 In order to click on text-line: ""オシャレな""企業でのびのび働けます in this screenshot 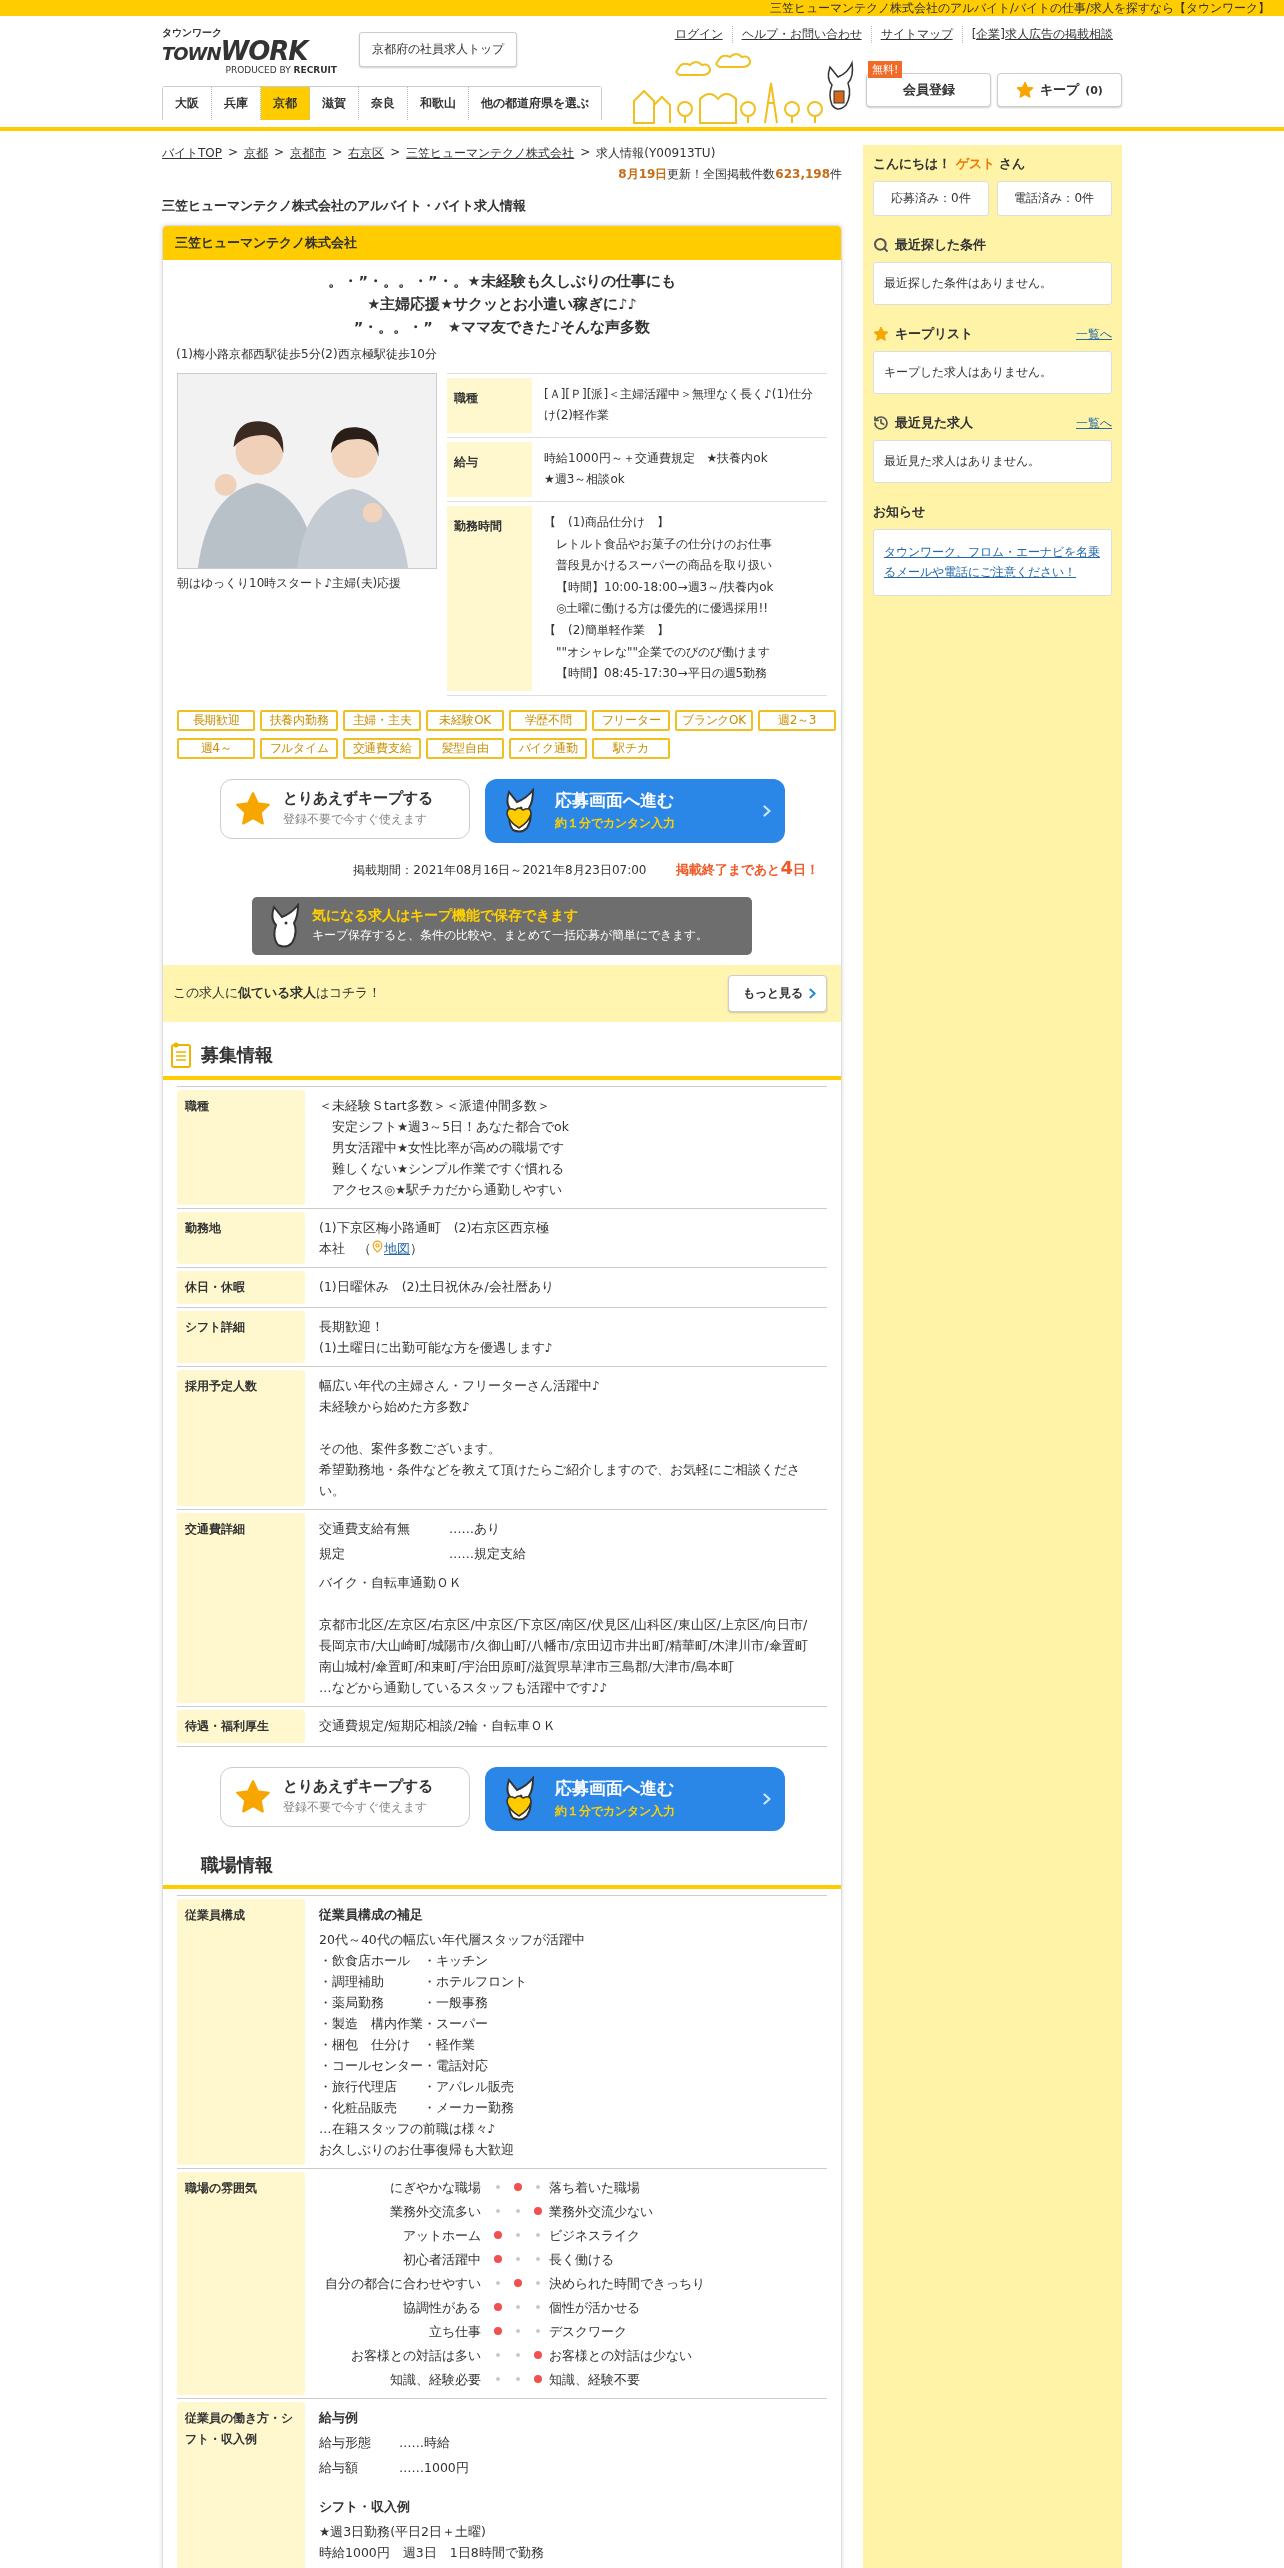, I will do `click(663, 652)`.